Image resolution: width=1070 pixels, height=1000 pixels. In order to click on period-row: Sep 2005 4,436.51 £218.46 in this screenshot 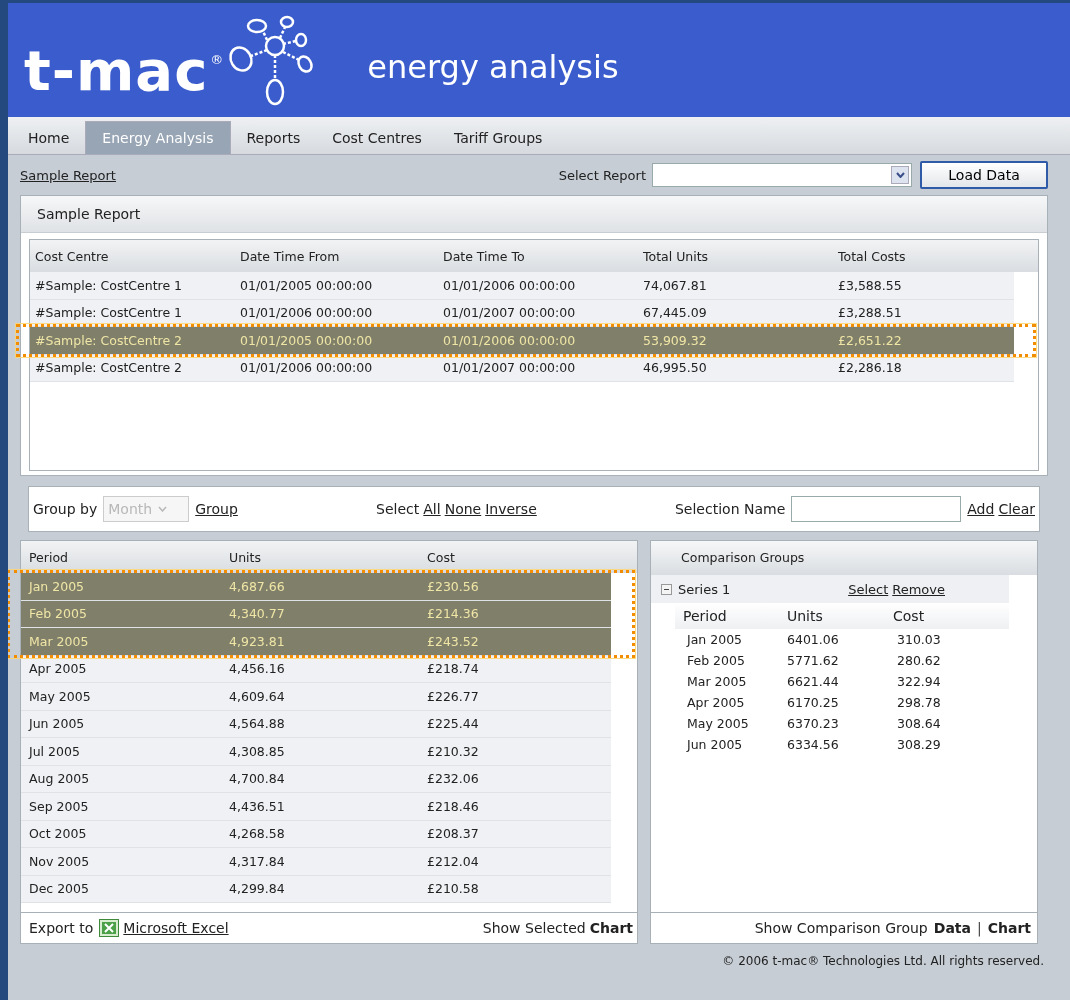, I will do `click(316, 807)`.